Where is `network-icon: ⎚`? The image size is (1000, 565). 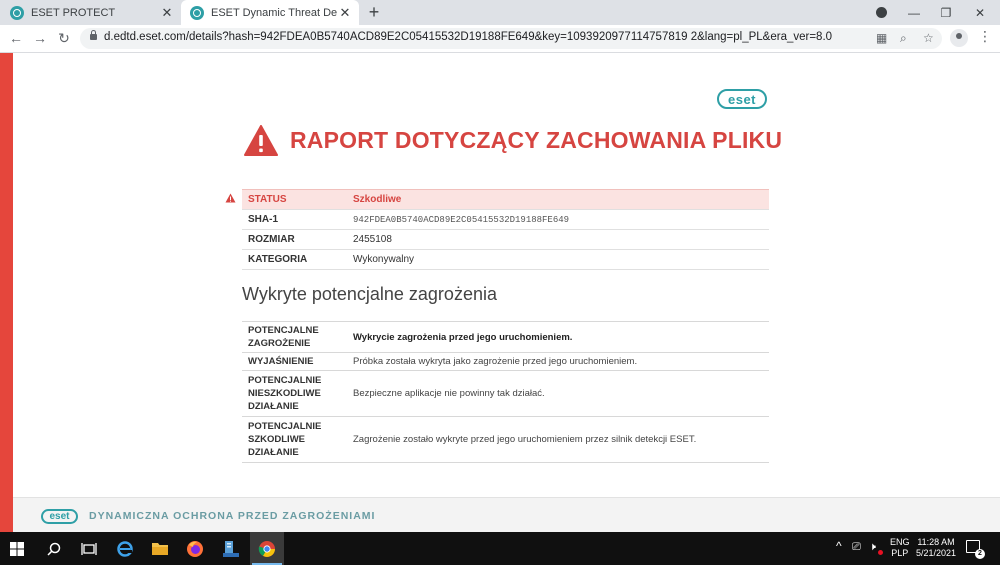 network-icon: ⎚ is located at coordinates (856, 547).